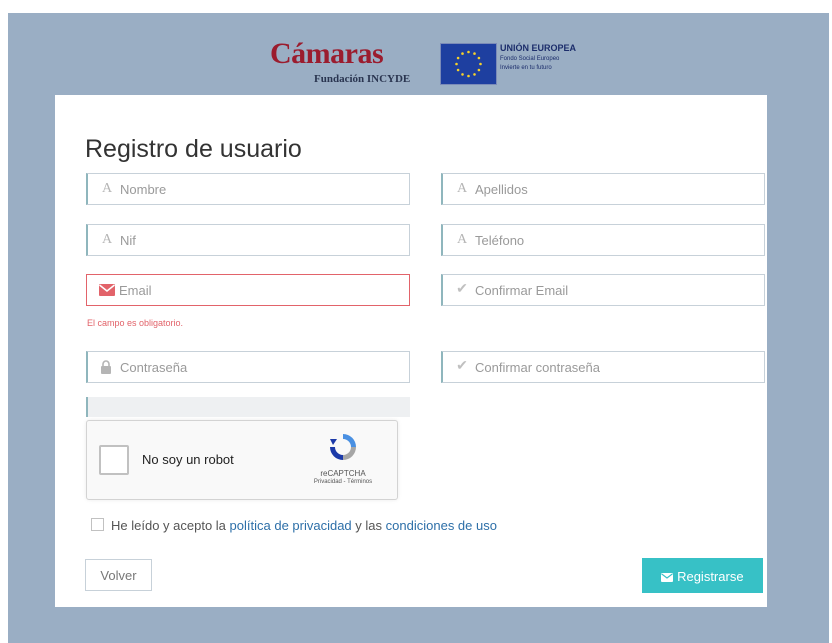 The height and width of the screenshot is (643, 832). Describe the element at coordinates (522, 290) in the screenshot. I see `confirm-email-placeholder: Confirmar Email` at that location.